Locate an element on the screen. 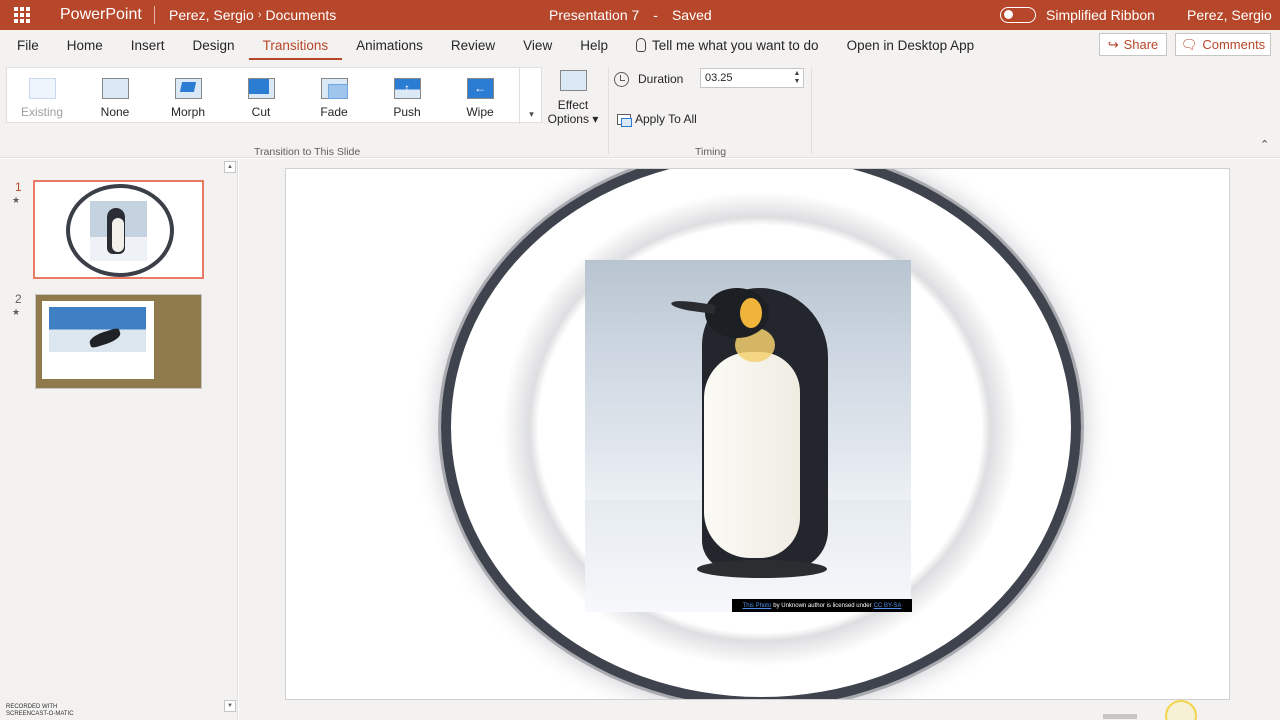 This screenshot has width=1280, height=720. ribbon: Existing None Morph Cut Fade Push is located at coordinates (640, 109).